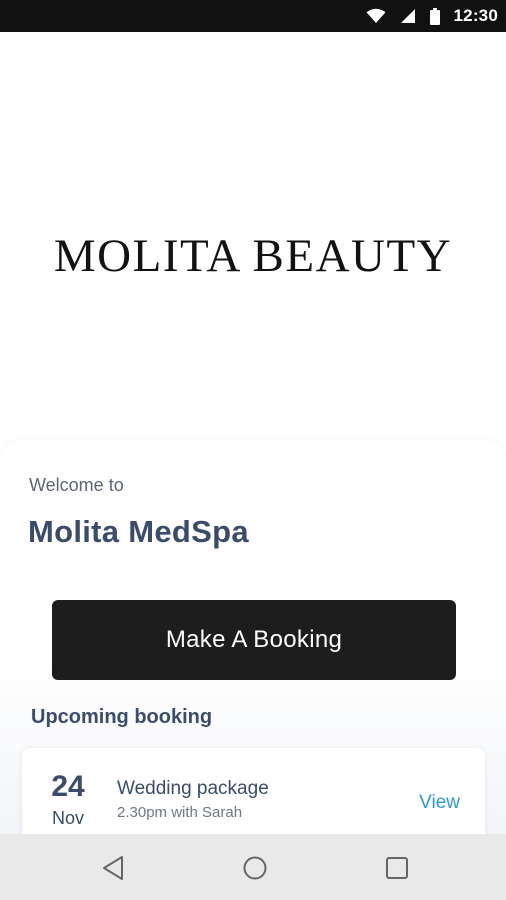 Image resolution: width=506 pixels, height=900 pixels. Describe the element at coordinates (475, 15) in the screenshot. I see `status-time: 12:30` at that location.